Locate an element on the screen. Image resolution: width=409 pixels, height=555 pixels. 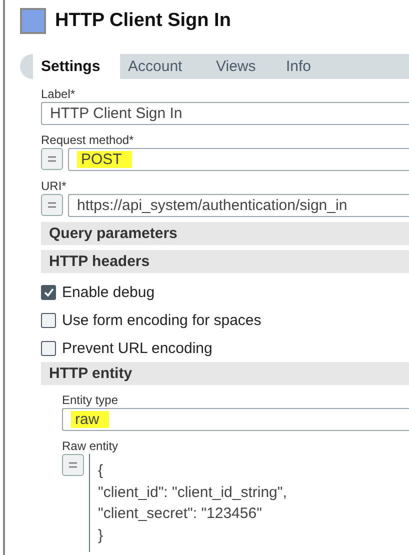
window-title: HTTP Client Sign In is located at coordinates (143, 21).